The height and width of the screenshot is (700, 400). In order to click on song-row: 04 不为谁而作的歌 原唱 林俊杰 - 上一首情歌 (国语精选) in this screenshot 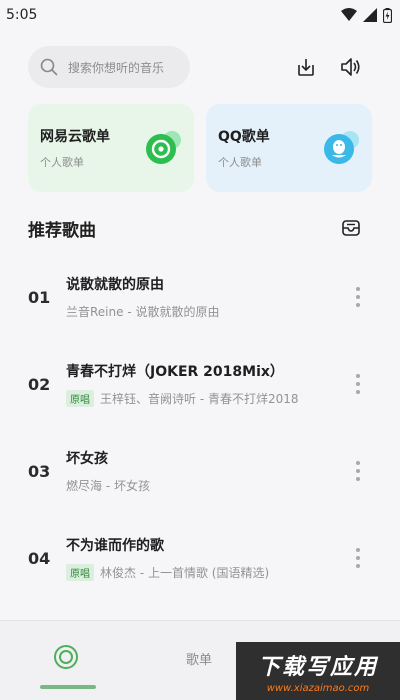, I will do `click(200, 558)`.